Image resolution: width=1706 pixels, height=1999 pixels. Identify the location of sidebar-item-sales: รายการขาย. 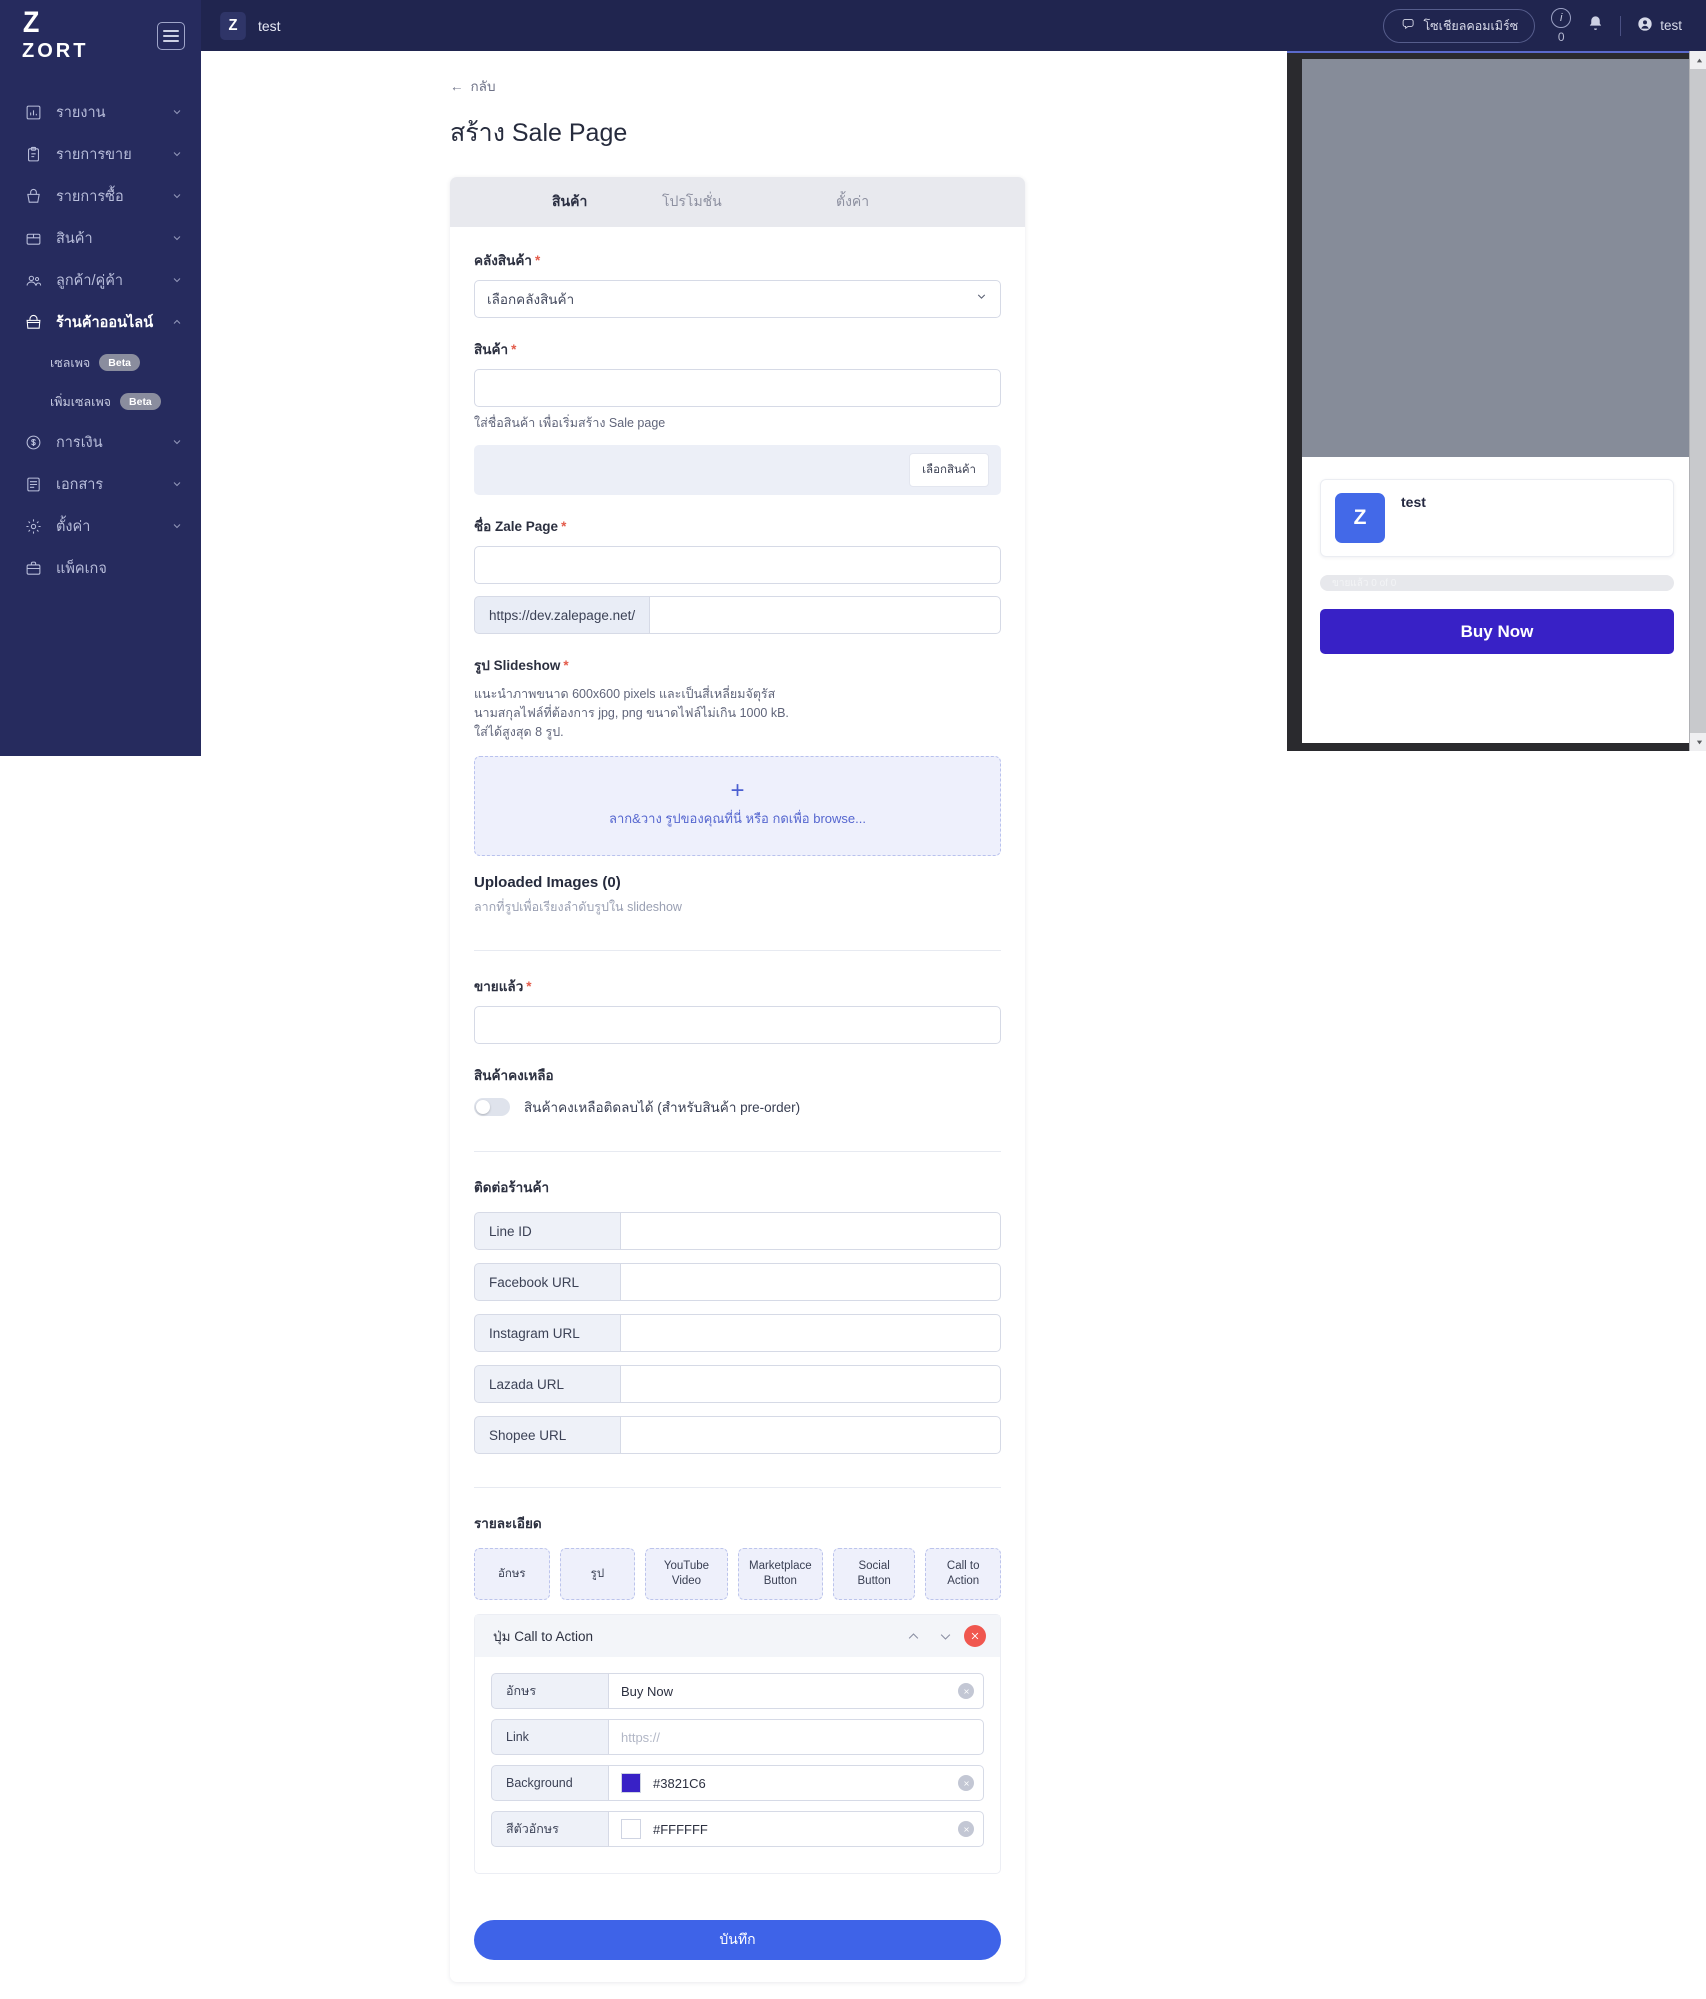
(100, 154).